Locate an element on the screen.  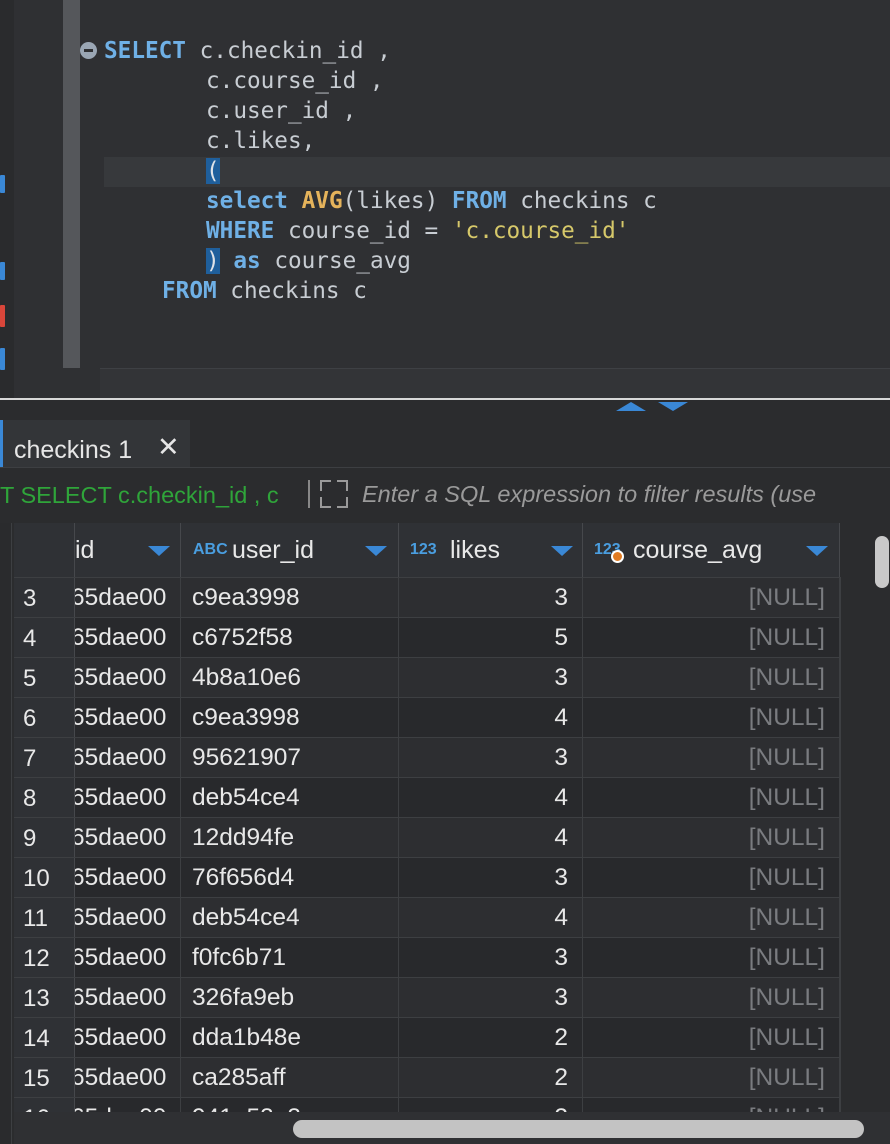
table-row: 15 65dae00 ca285aff 2 [NULL] is located at coordinates (427, 1077).